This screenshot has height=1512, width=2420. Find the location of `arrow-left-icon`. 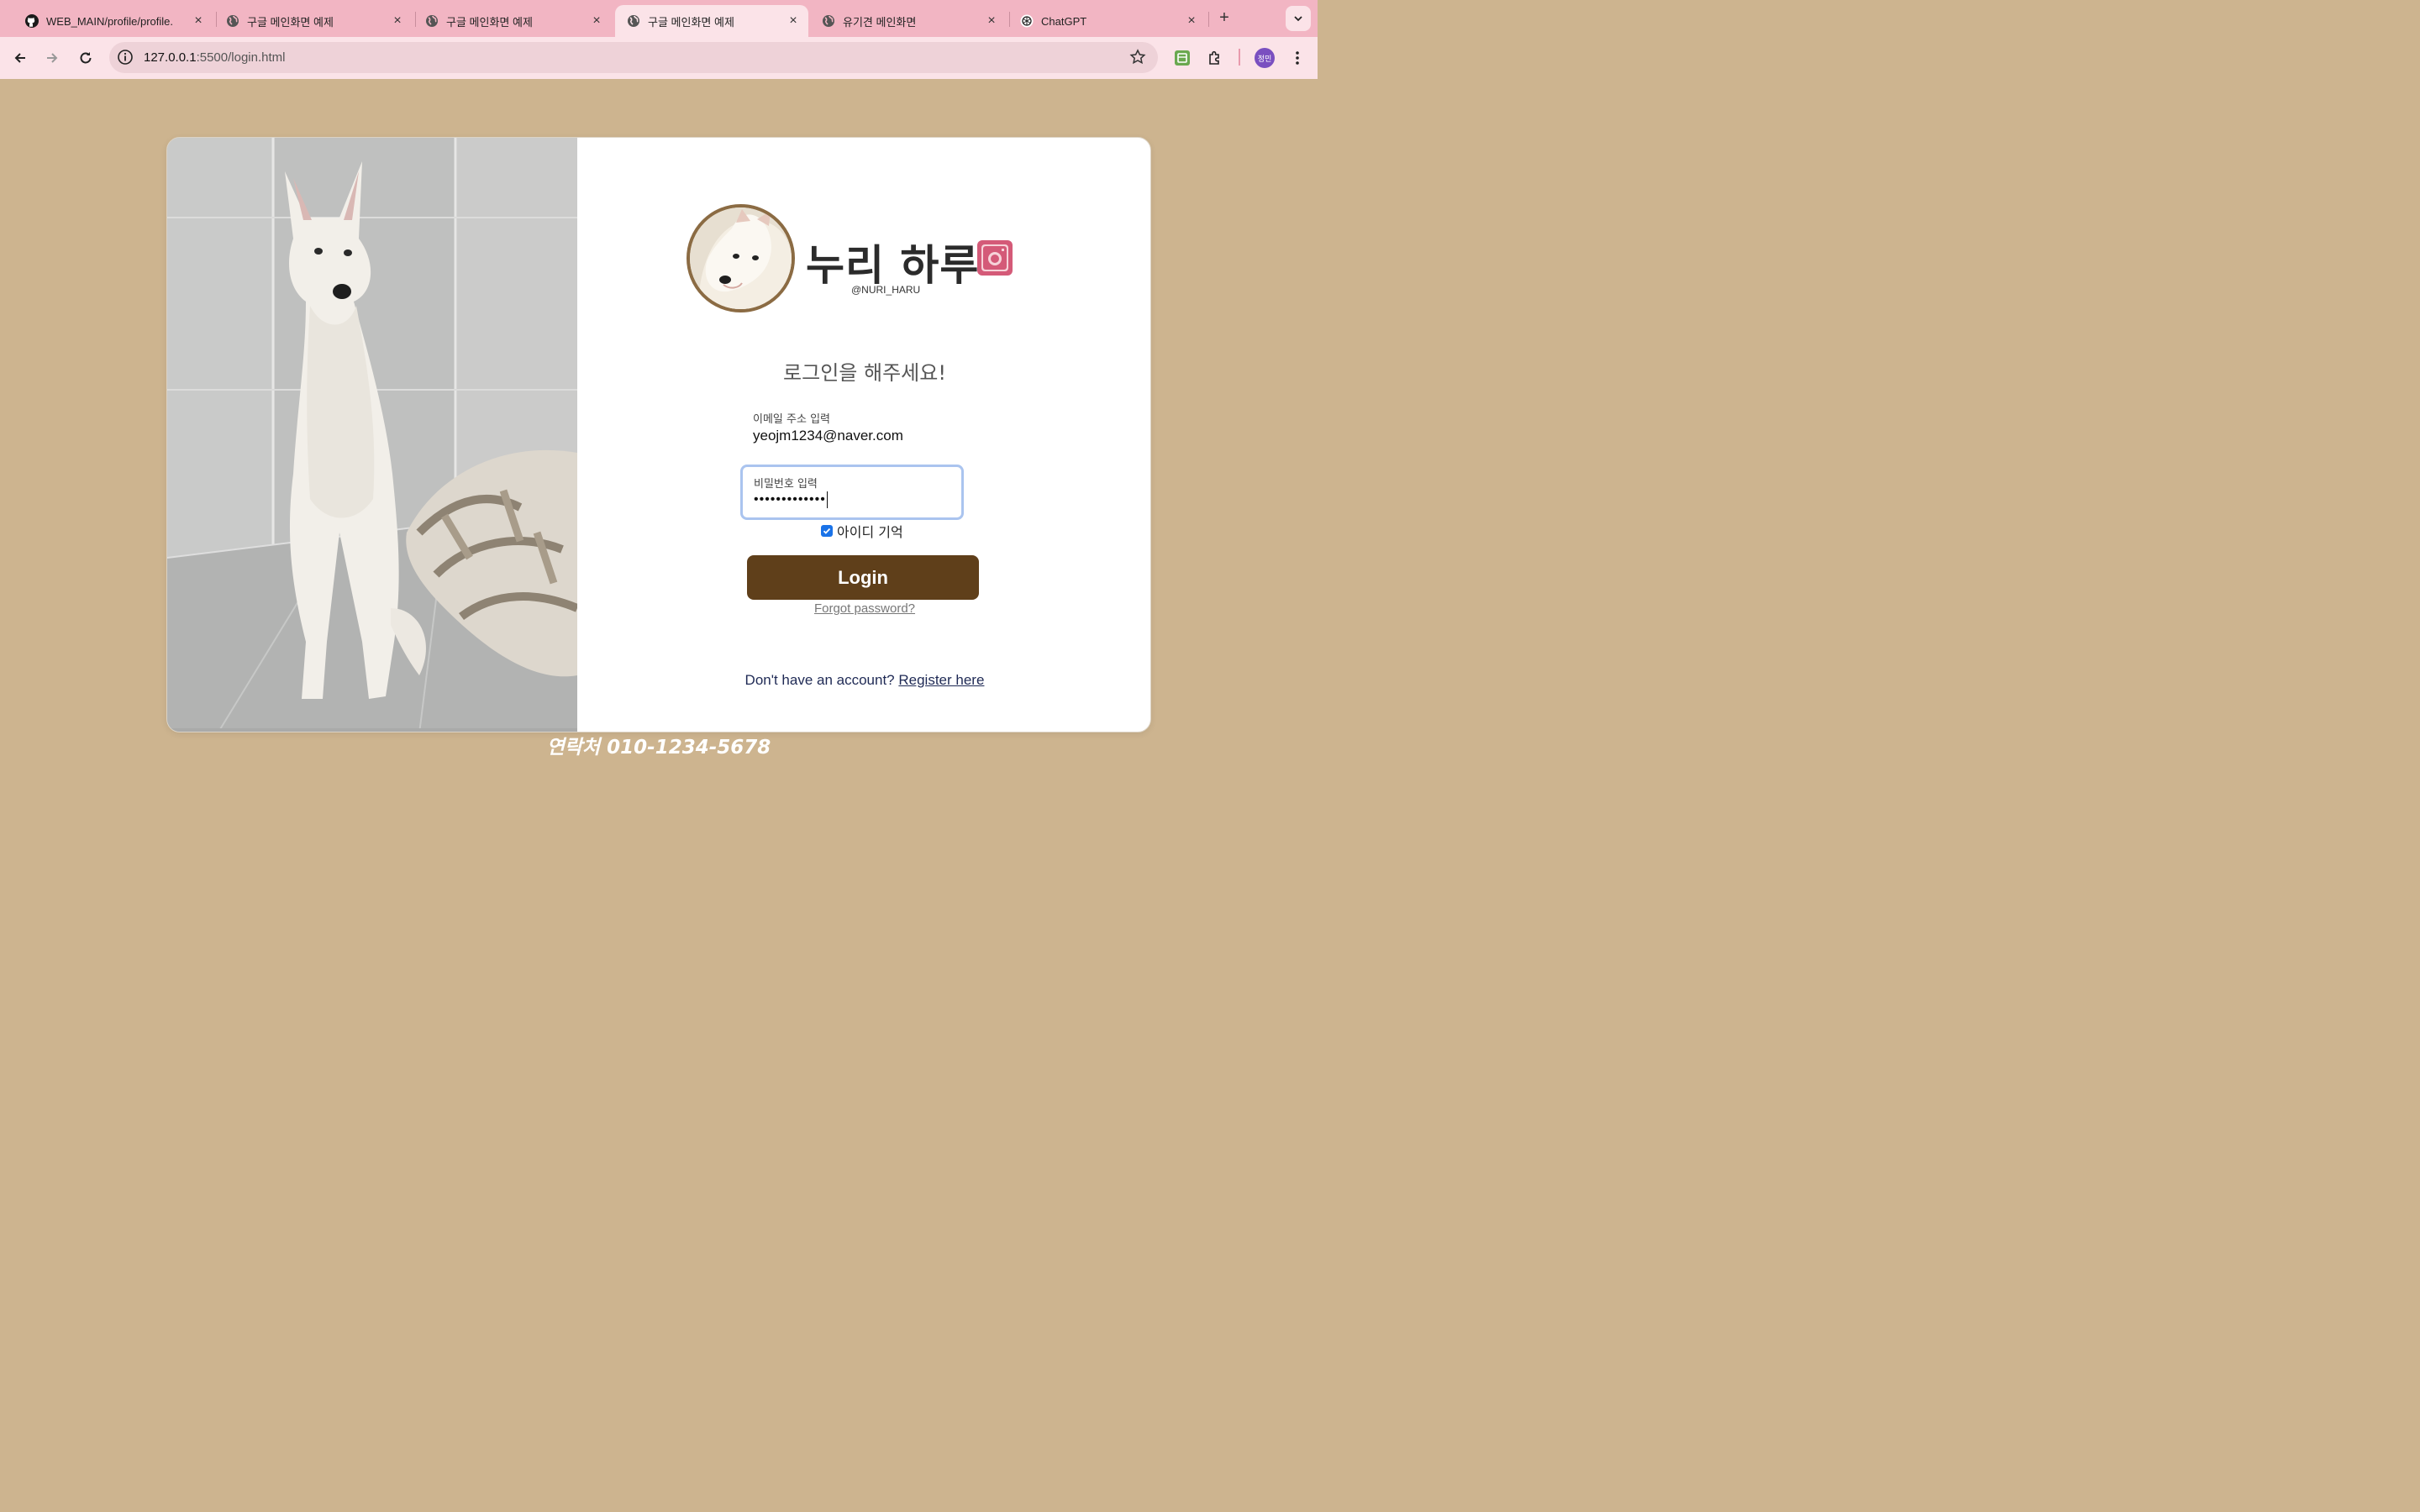

arrow-left-icon is located at coordinates (19, 58).